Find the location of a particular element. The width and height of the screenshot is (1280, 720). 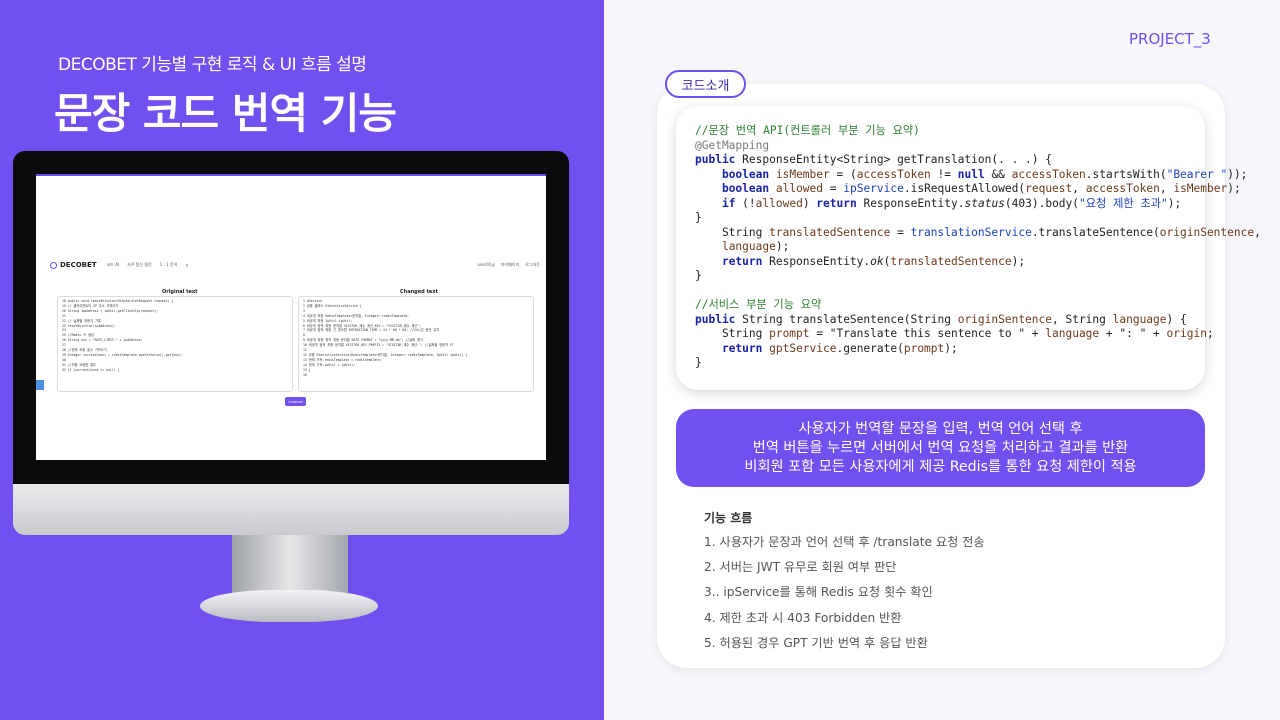

compare-button: COMPARE is located at coordinates (295, 401).